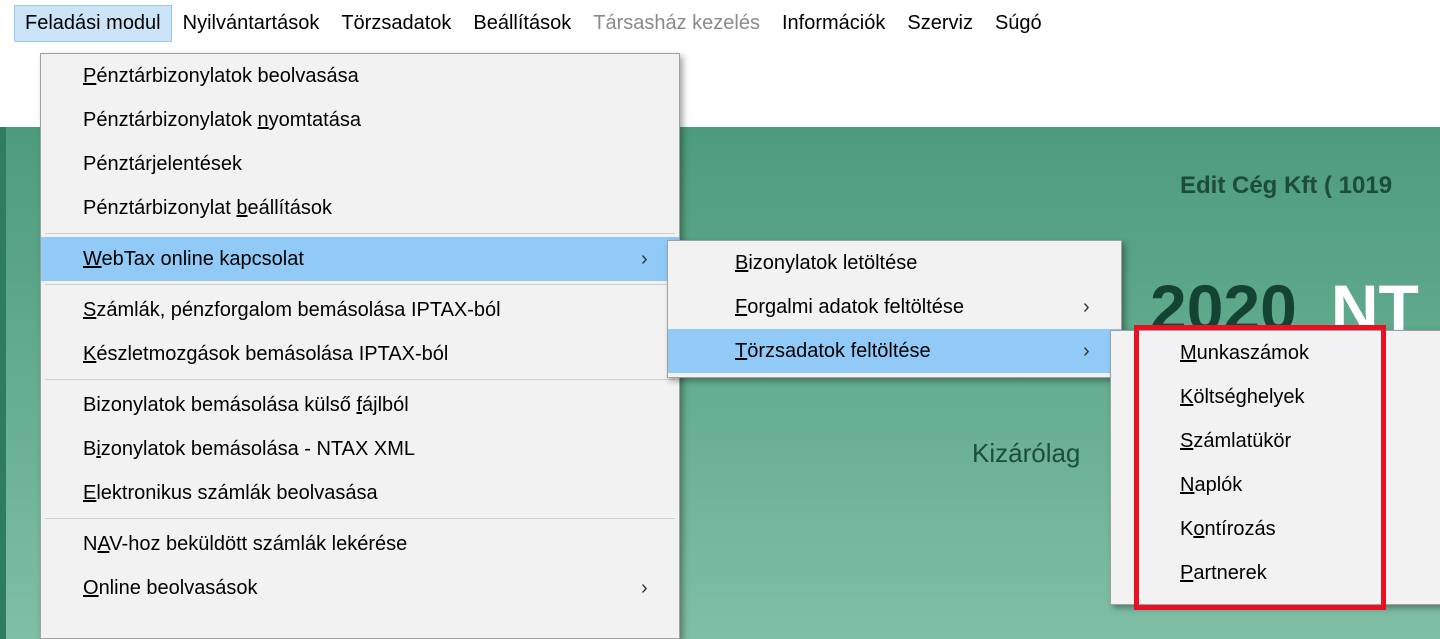 The height and width of the screenshot is (639, 1440). Describe the element at coordinates (266, 354) in the screenshot. I see `menu-item-label: Készletmozgások bemásolása IPTAX-ból` at that location.